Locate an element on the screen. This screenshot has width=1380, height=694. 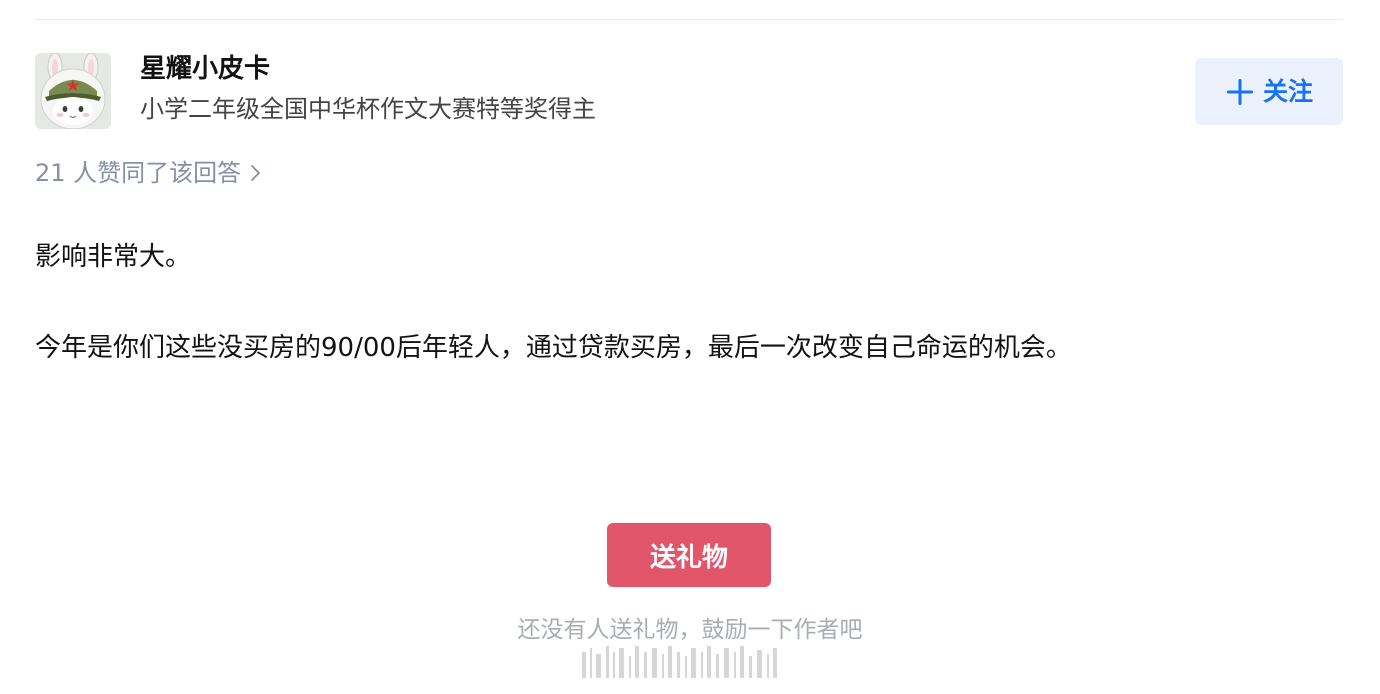
send-gift-button: 送礼物 is located at coordinates (689, 555).